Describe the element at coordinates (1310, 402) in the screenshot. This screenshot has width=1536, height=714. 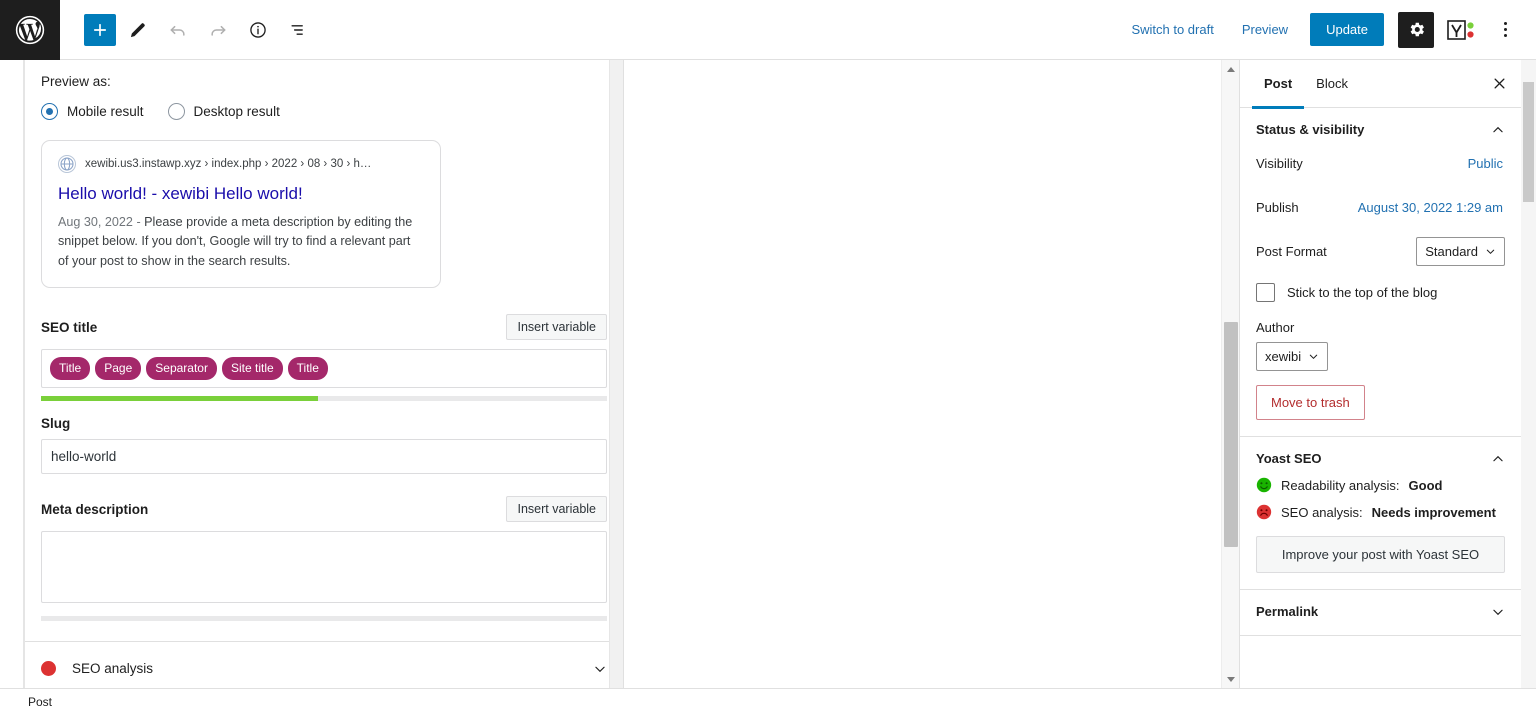
I see `move-to-trash-button: Move to trash` at that location.